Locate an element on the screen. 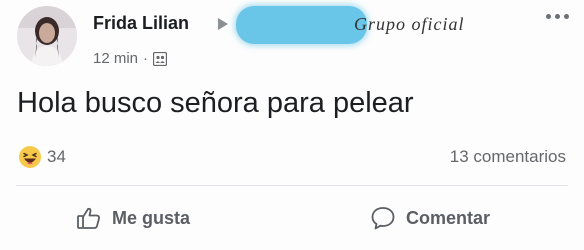 This screenshot has width=584, height=250. profile-photo-icon is located at coordinates (47, 36).